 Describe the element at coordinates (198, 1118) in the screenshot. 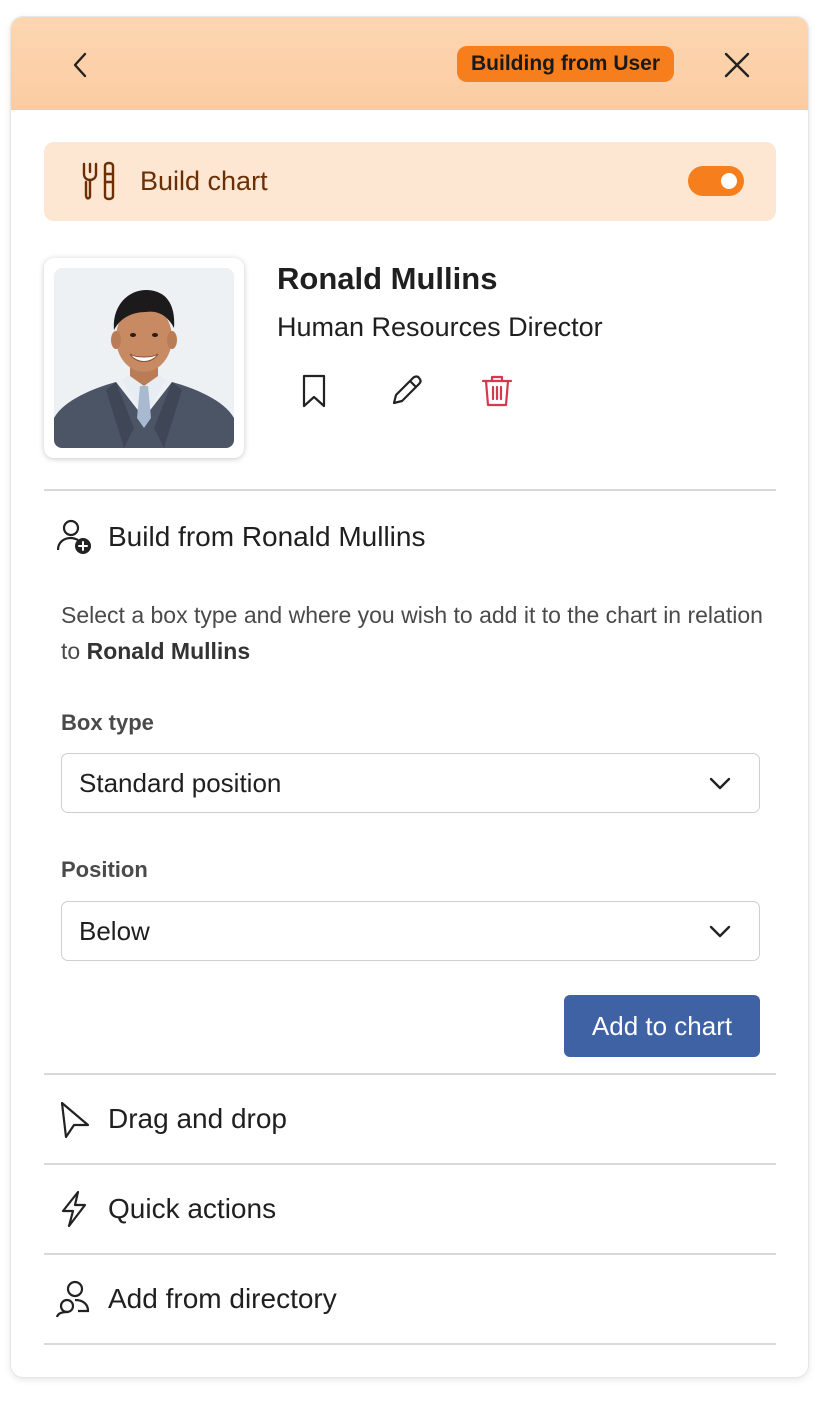

I see `section-label: Drag and drop` at that location.